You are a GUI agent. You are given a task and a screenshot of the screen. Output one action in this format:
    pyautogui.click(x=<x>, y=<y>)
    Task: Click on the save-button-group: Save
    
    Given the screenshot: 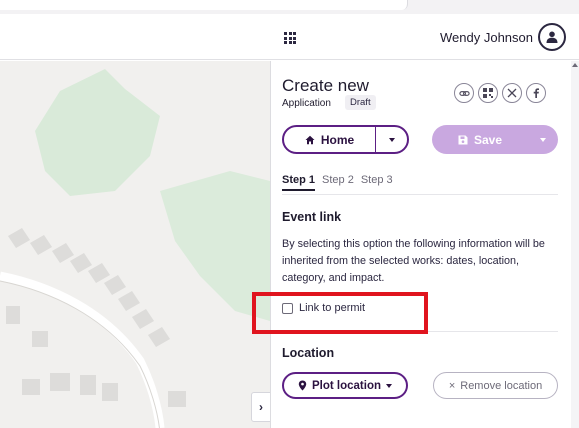 What is the action you would take?
    pyautogui.click(x=495, y=139)
    